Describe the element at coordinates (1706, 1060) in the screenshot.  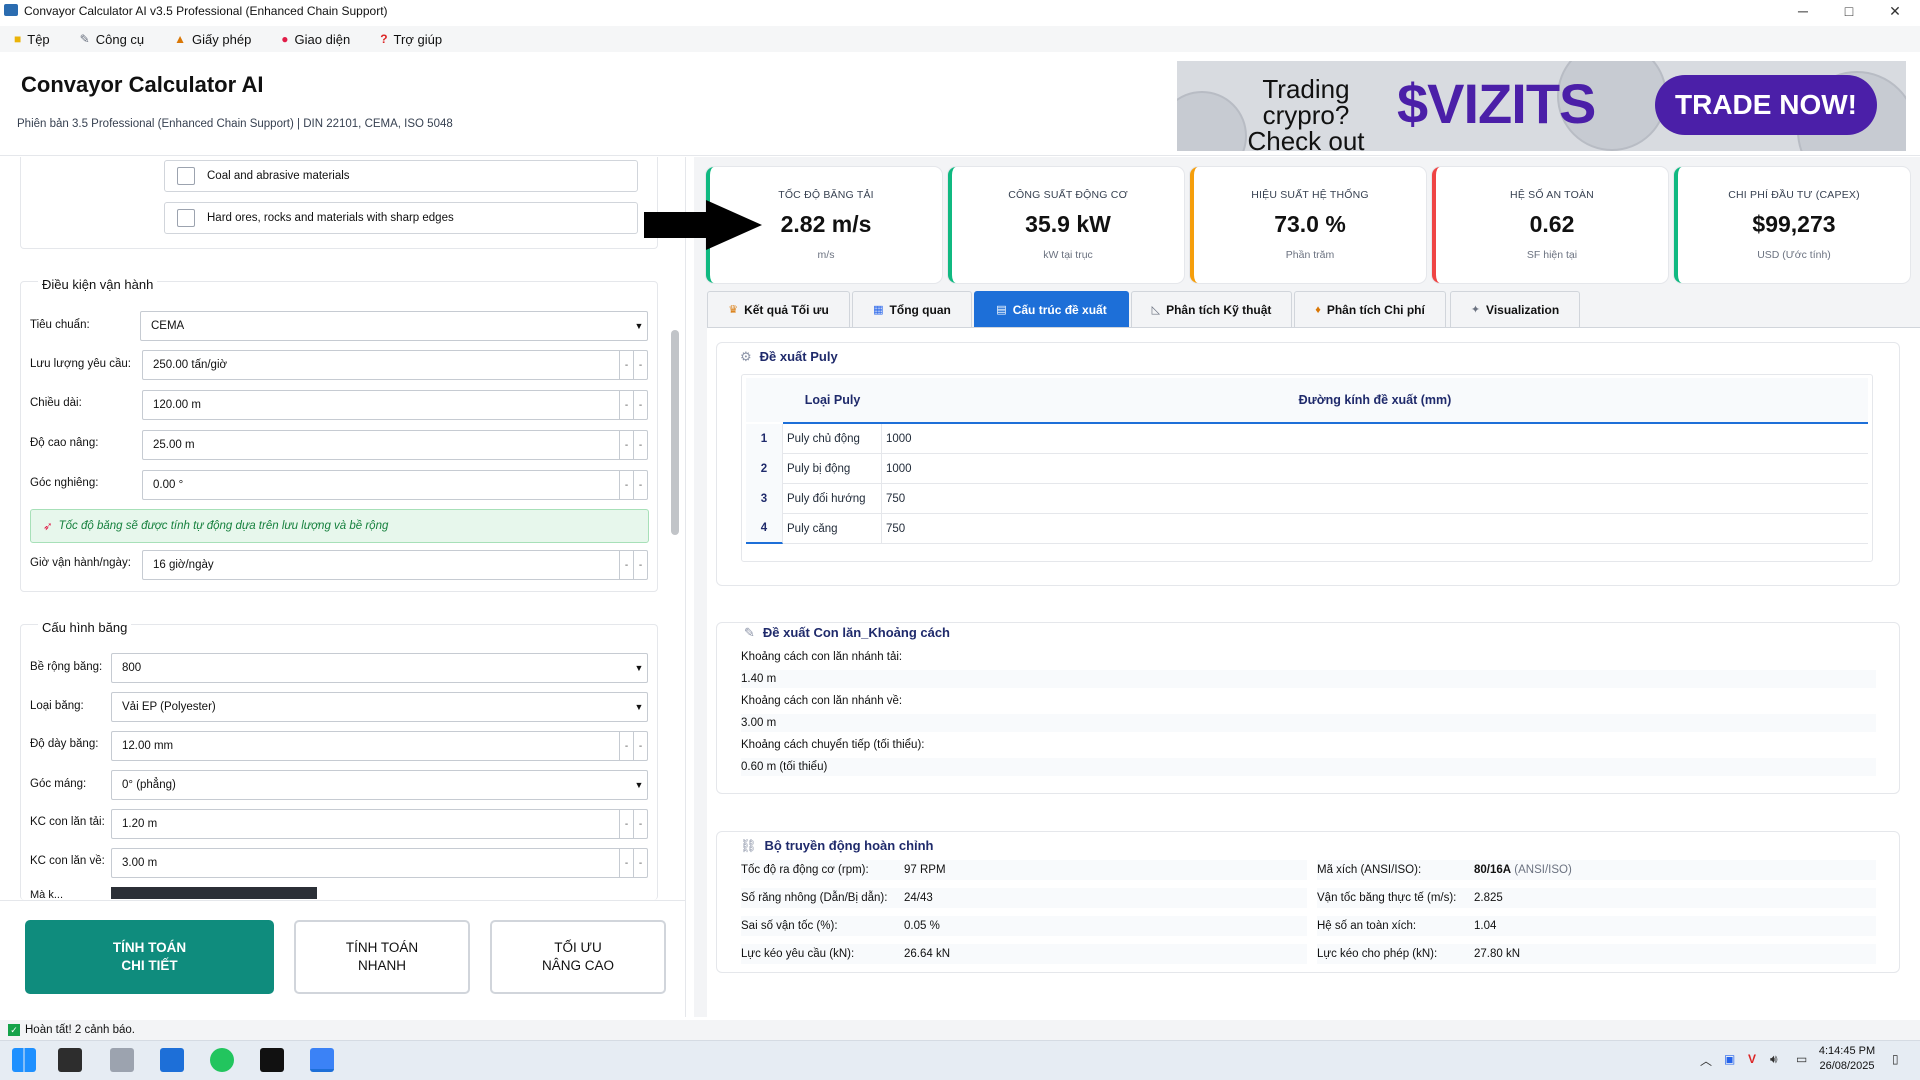
I see `chevron-up-icon: ︿` at that location.